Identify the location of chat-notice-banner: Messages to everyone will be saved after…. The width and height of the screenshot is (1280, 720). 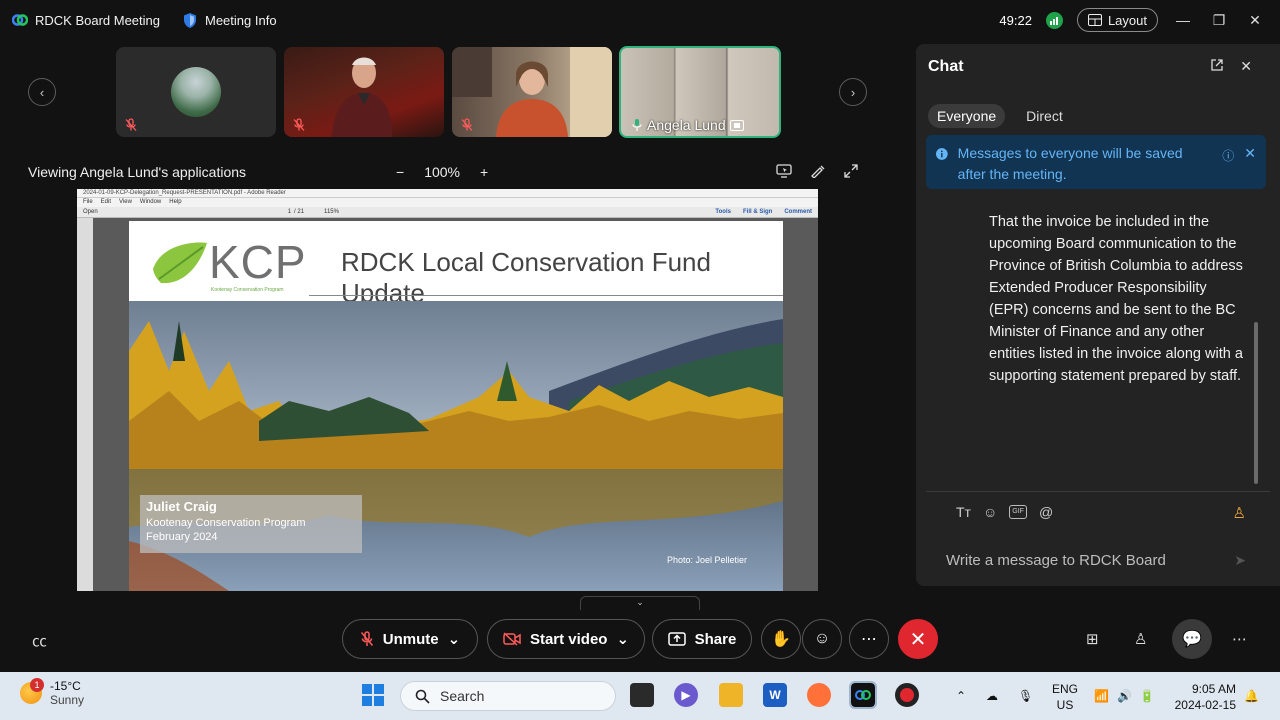
(1096, 162).